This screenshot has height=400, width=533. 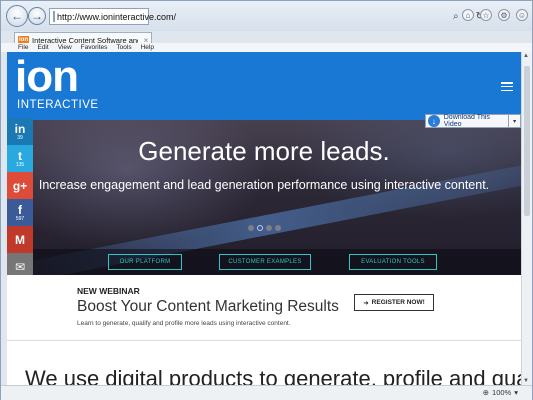 I want to click on menu-file: File, so click(x=23, y=47).